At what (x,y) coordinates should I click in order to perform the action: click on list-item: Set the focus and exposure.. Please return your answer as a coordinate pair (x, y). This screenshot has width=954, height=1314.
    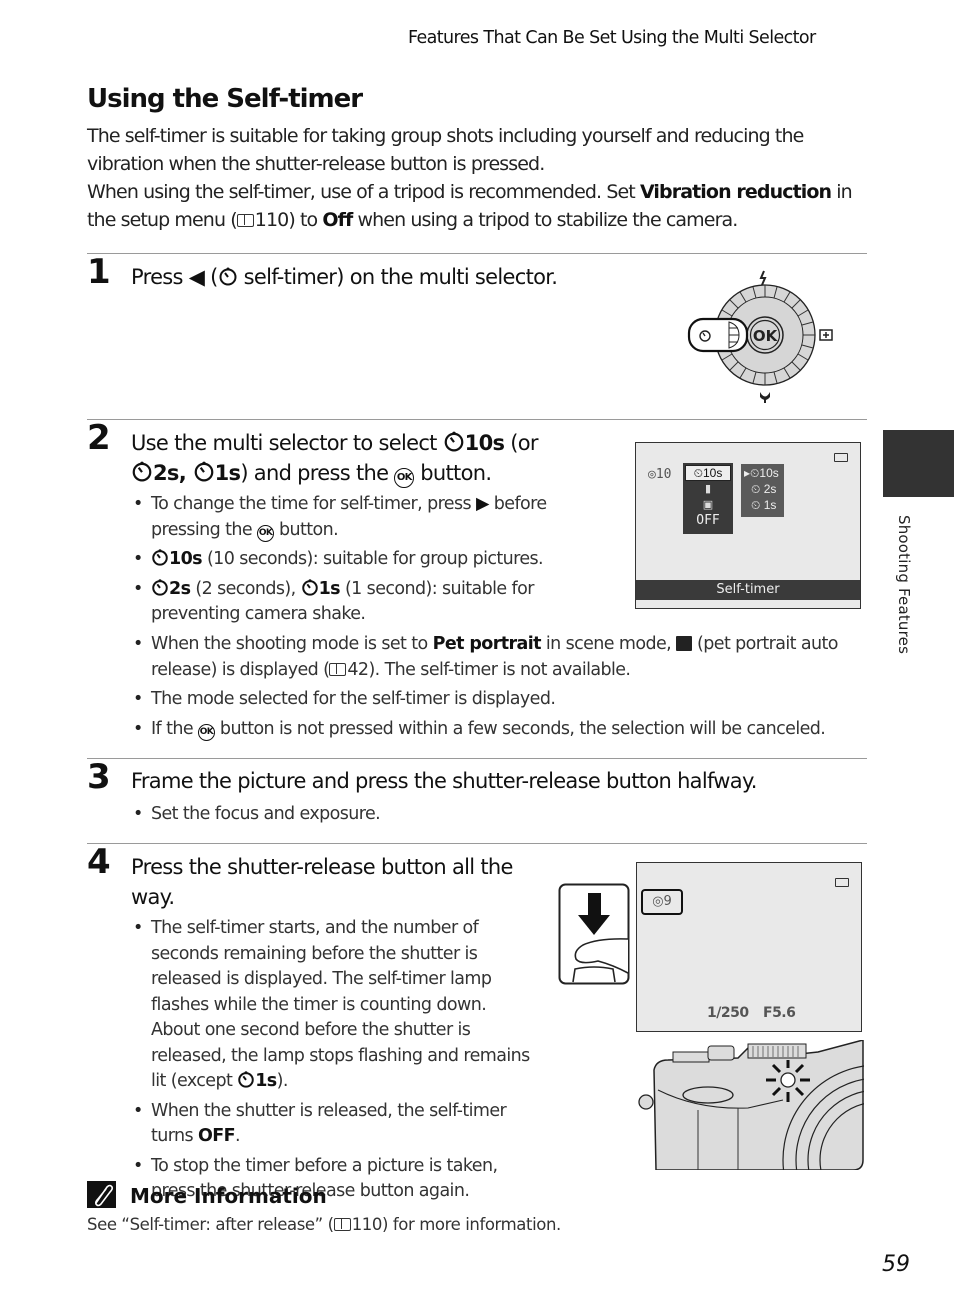
    Looking at the image, I should click on (481, 815).